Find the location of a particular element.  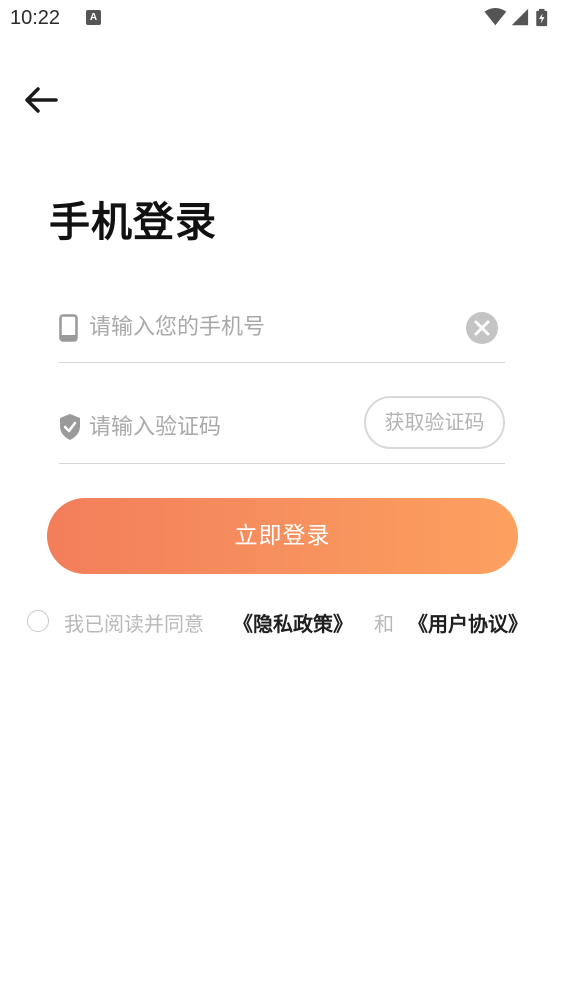

agreement-row: 我已阅读并同意 《隐私政策》 和 《用户协议》 is located at coordinates (292, 621).